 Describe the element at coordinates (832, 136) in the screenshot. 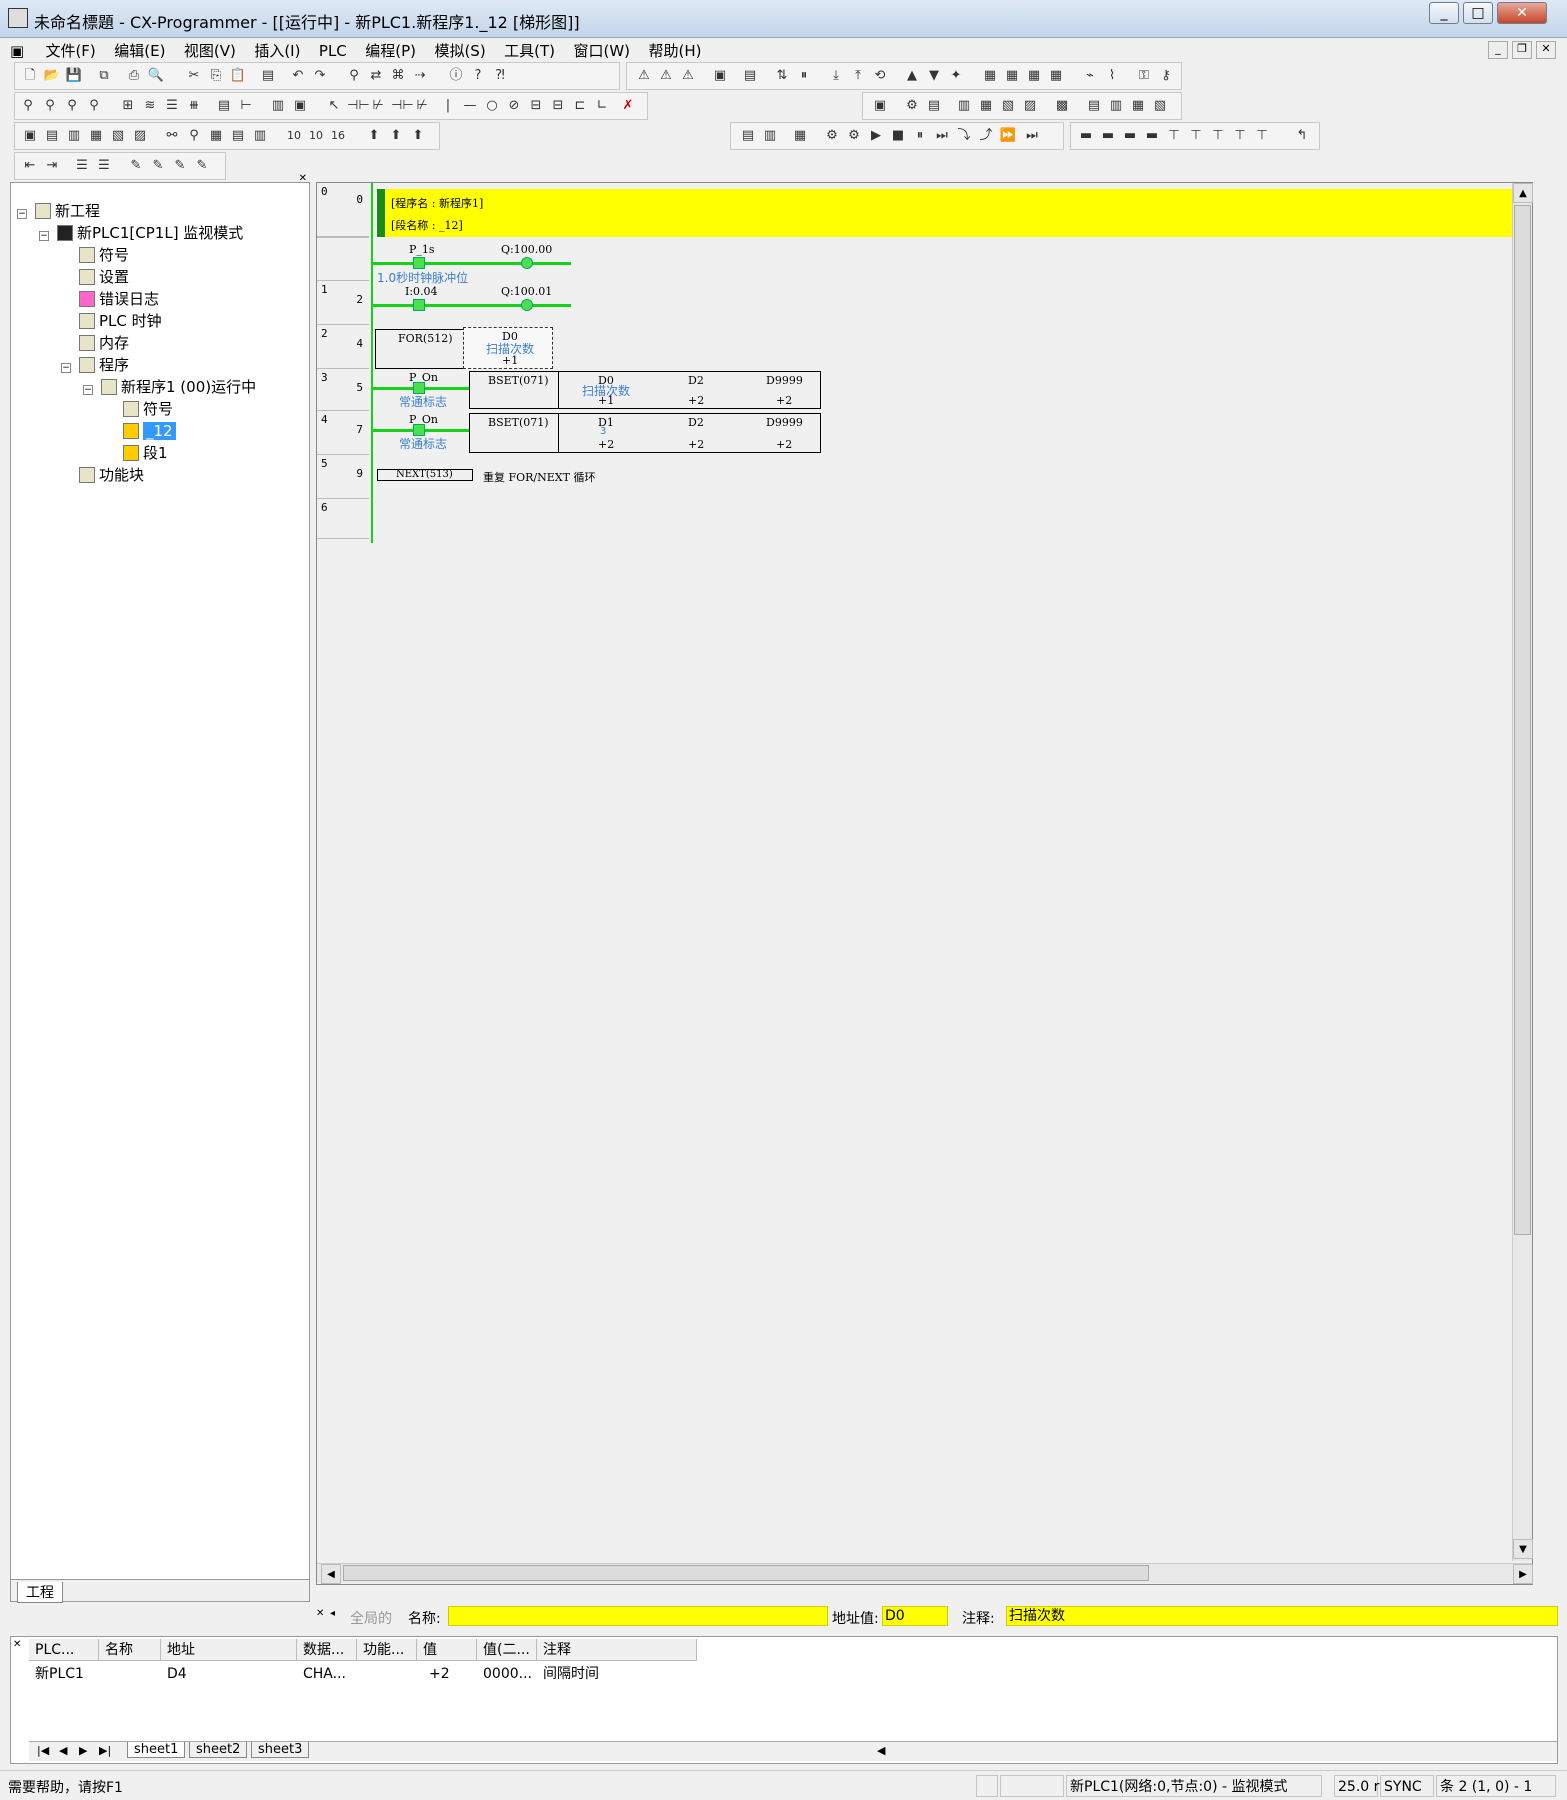

I see `sim4-icon: ⚙` at that location.